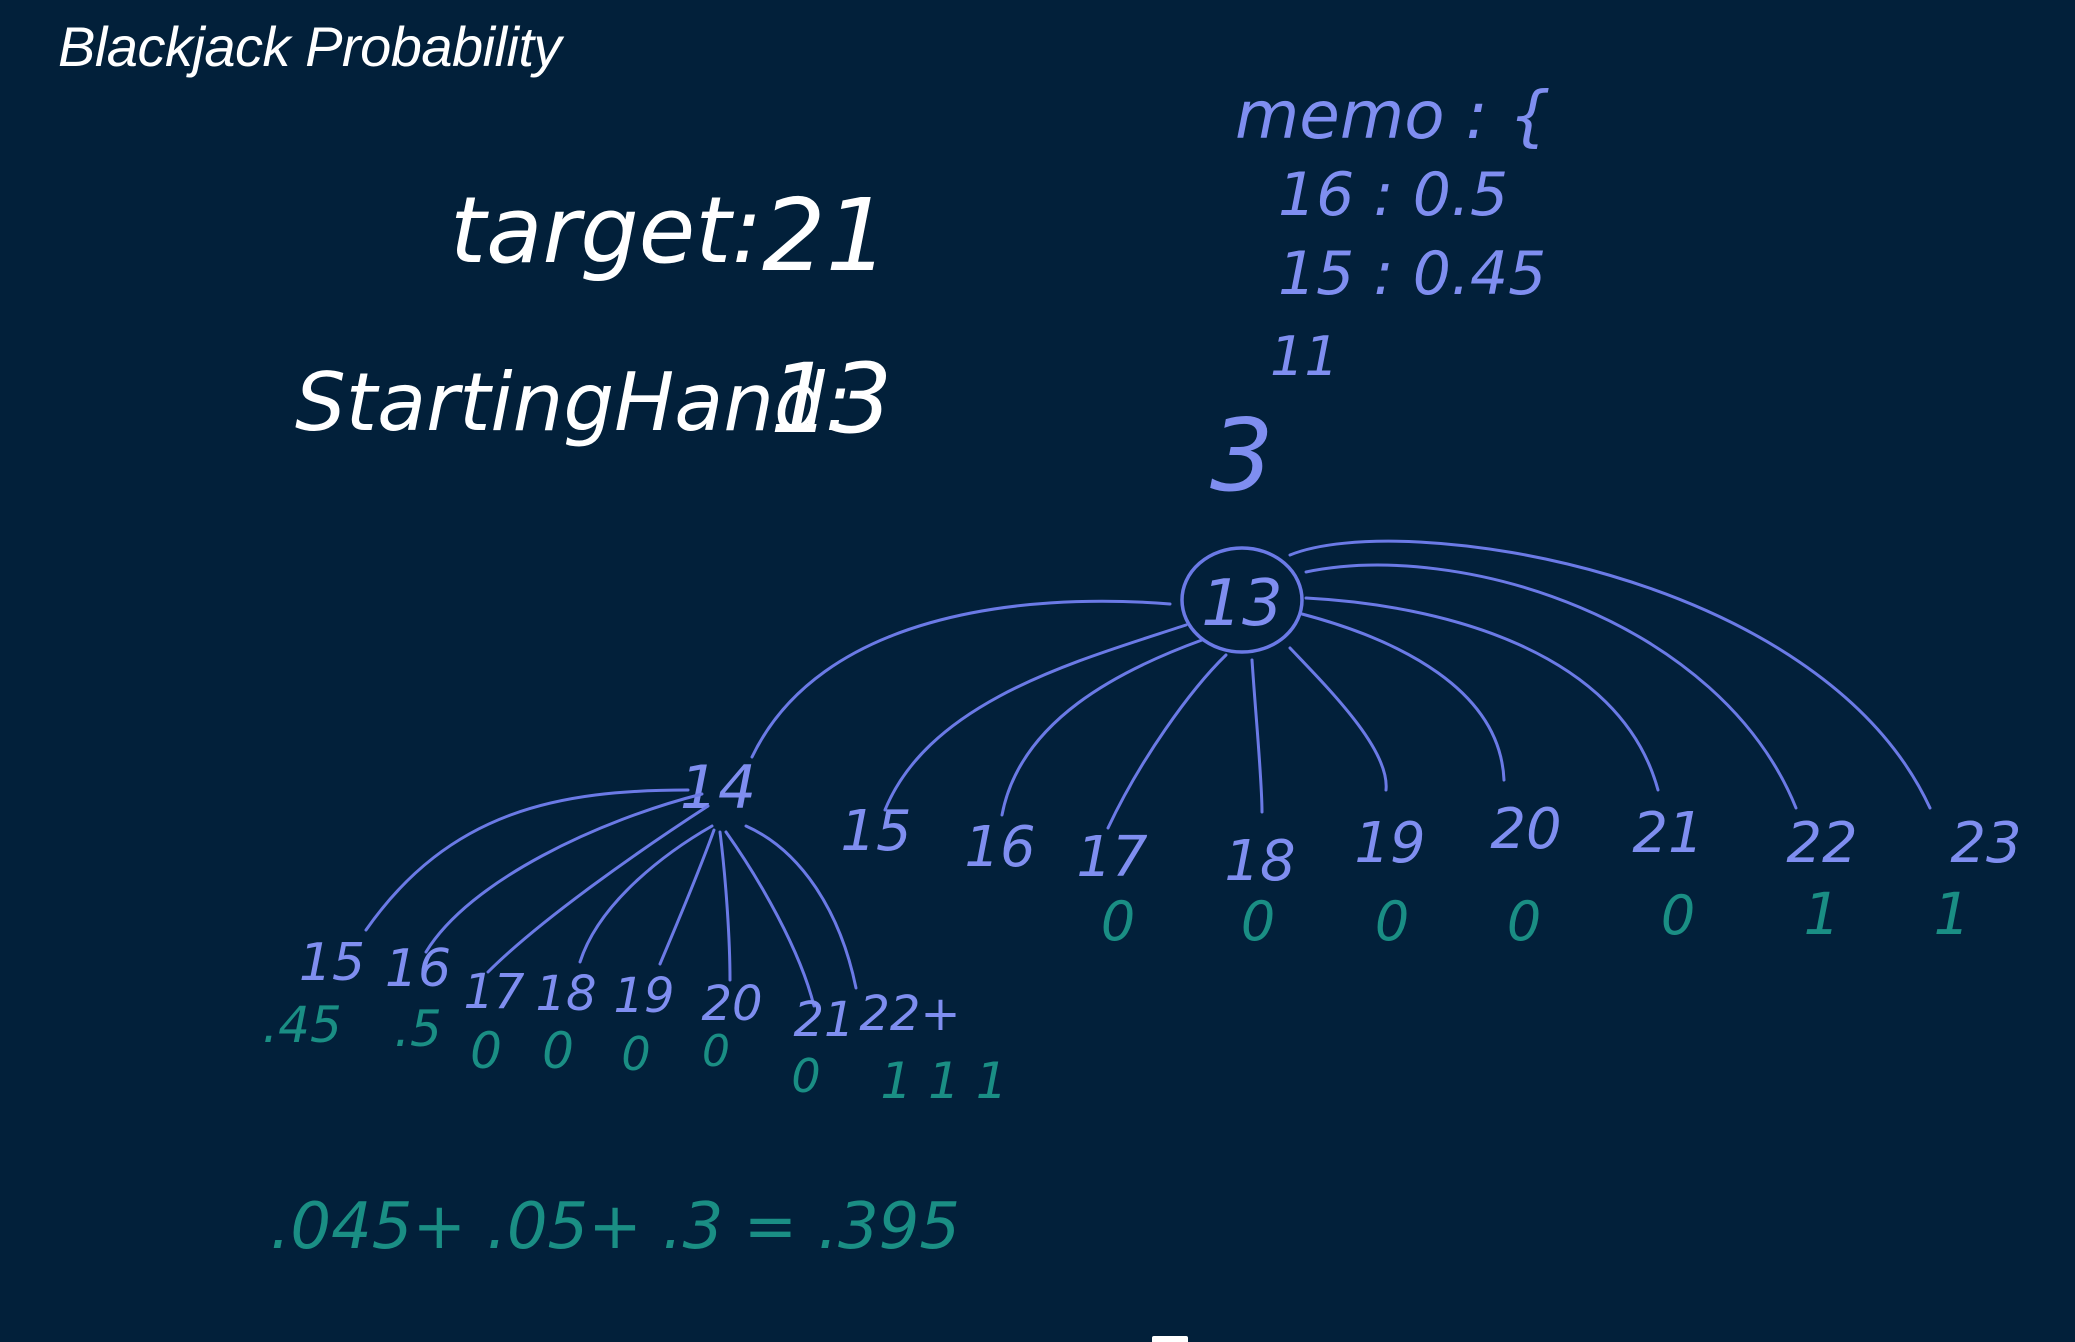 This screenshot has height=1342, width=2075. What do you see at coordinates (731, 1004) in the screenshot?
I see `sub-child-label: 20` at bounding box center [731, 1004].